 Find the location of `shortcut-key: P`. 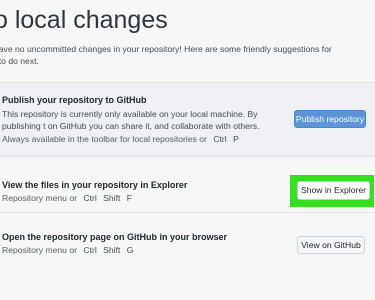

shortcut-key: P is located at coordinates (236, 139).